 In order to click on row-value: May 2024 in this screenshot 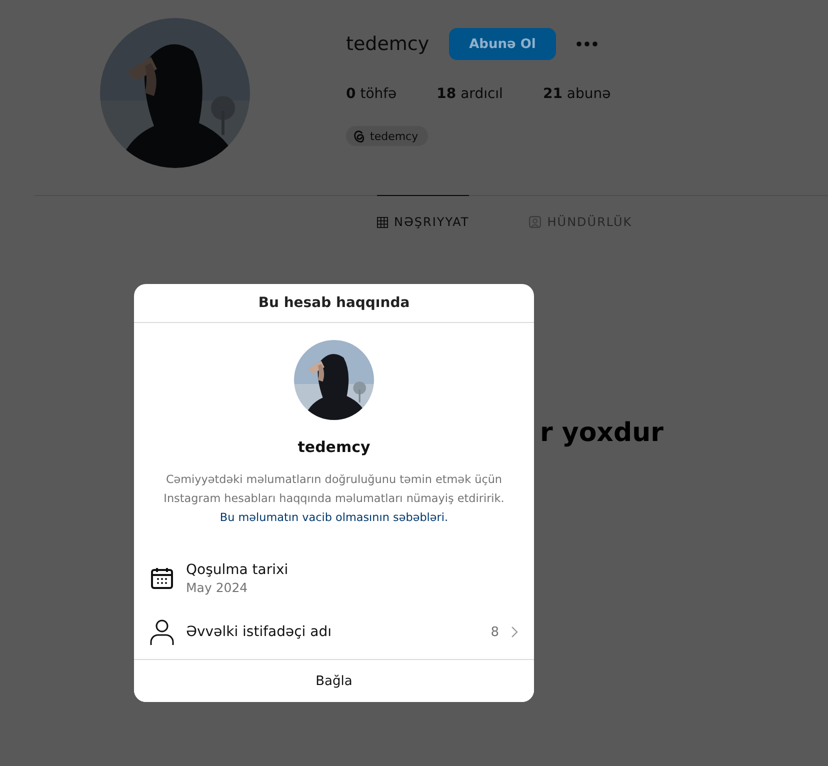, I will do `click(217, 587)`.